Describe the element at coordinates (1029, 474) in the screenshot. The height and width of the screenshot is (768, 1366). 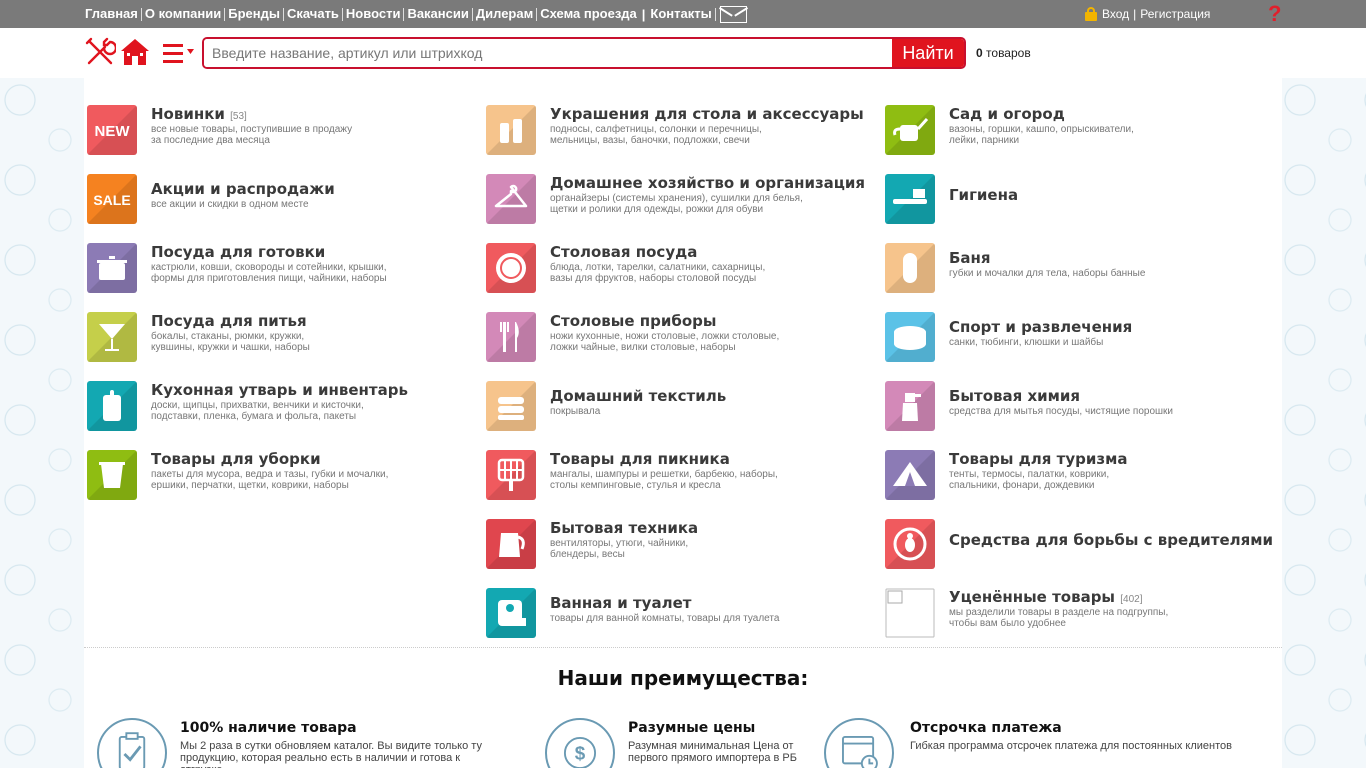
I see `category-subtitle-line1: тенты, термосы, палатки, коврики,` at that location.